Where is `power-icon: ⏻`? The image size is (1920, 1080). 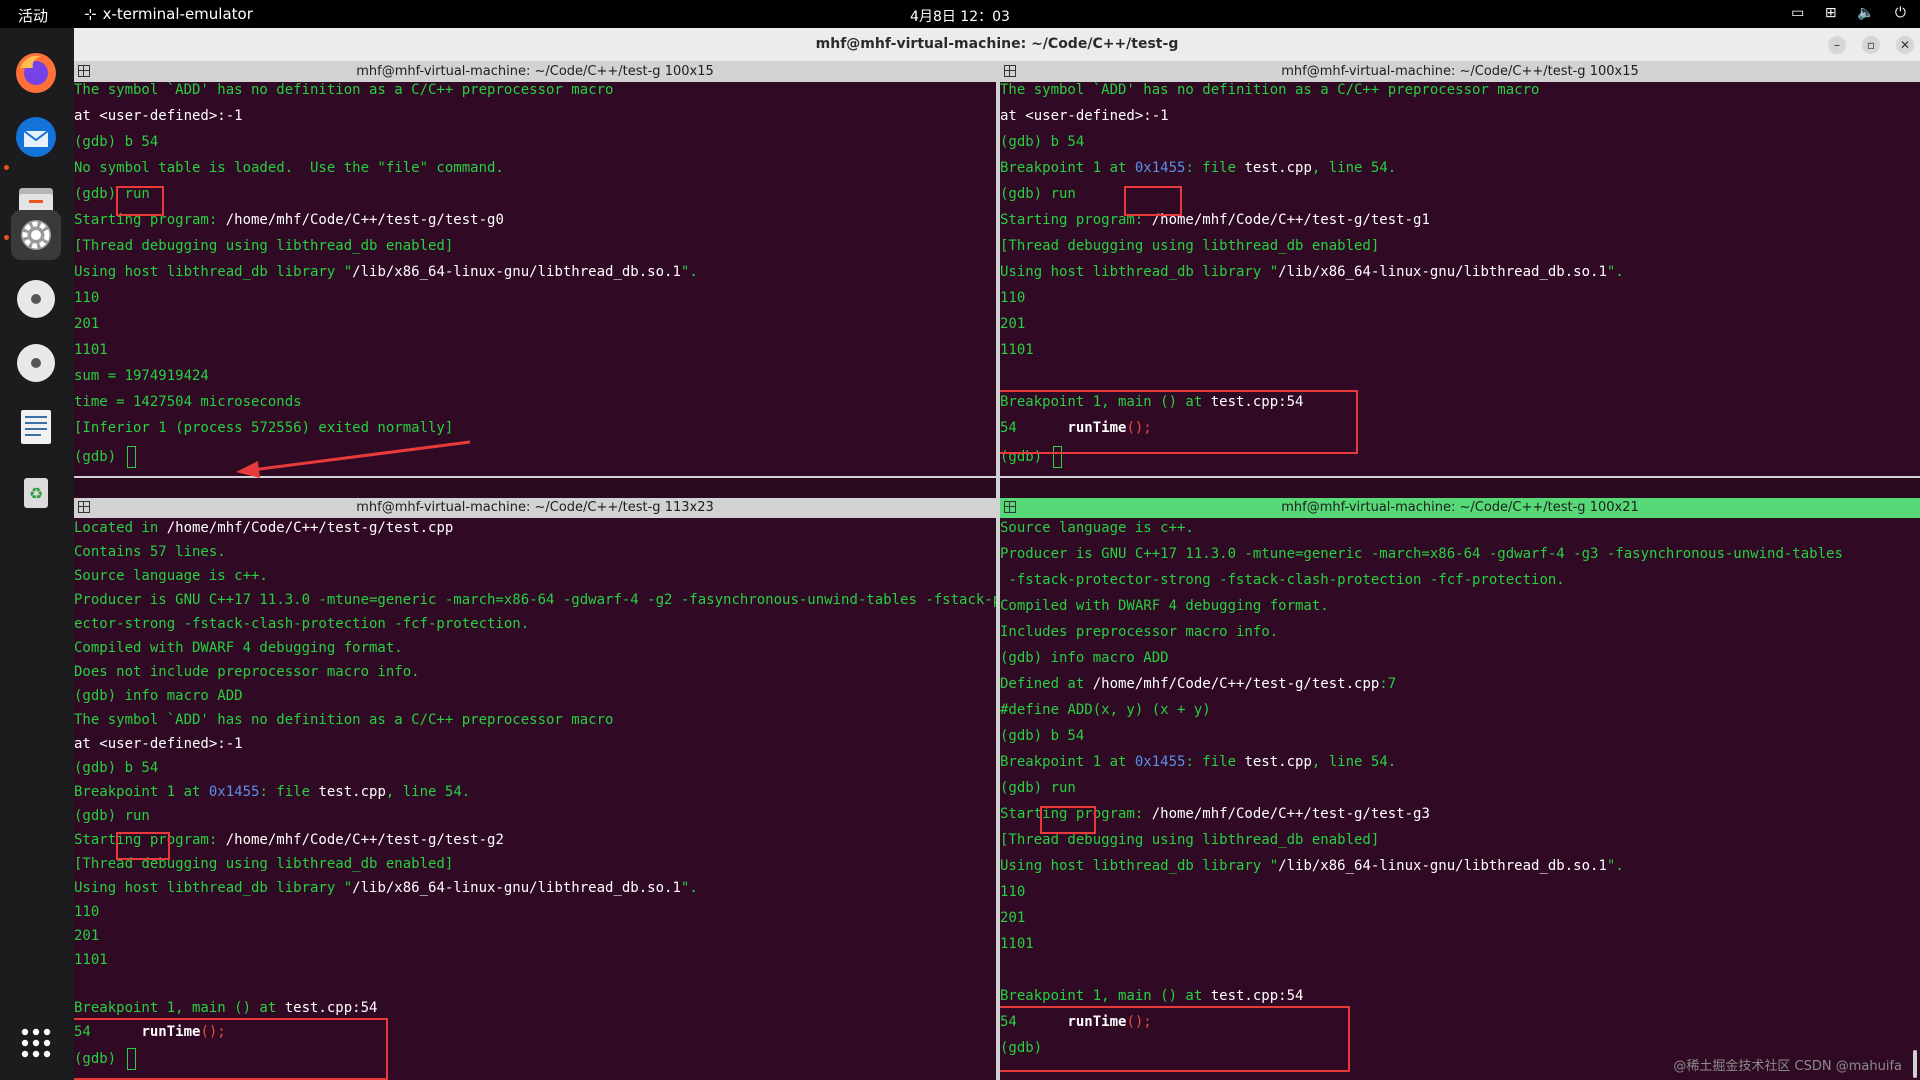
power-icon: ⏻ is located at coordinates (1900, 13).